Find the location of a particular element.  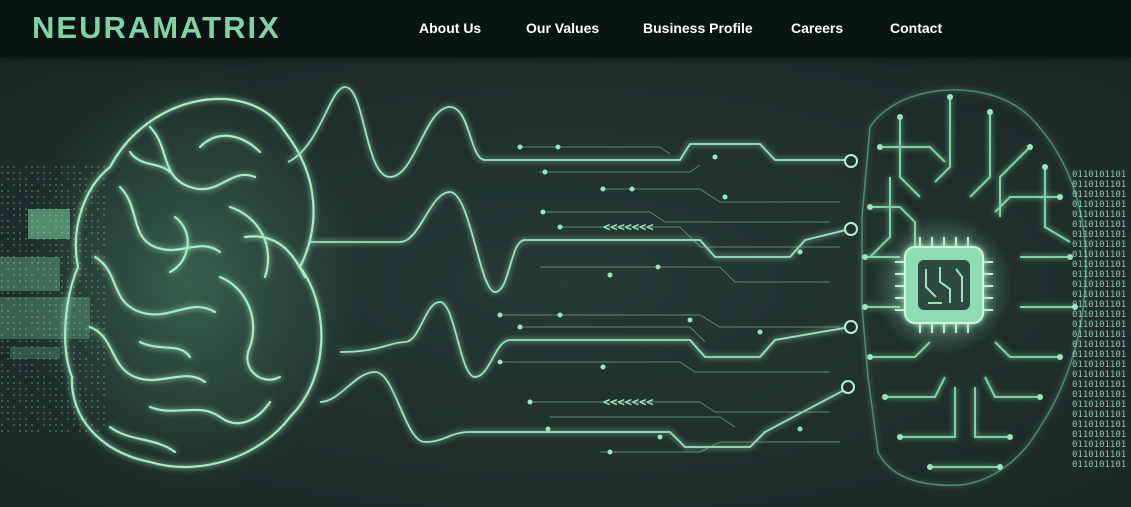

arrow-marker-bottom: <<<<<<< is located at coordinates (628, 402).